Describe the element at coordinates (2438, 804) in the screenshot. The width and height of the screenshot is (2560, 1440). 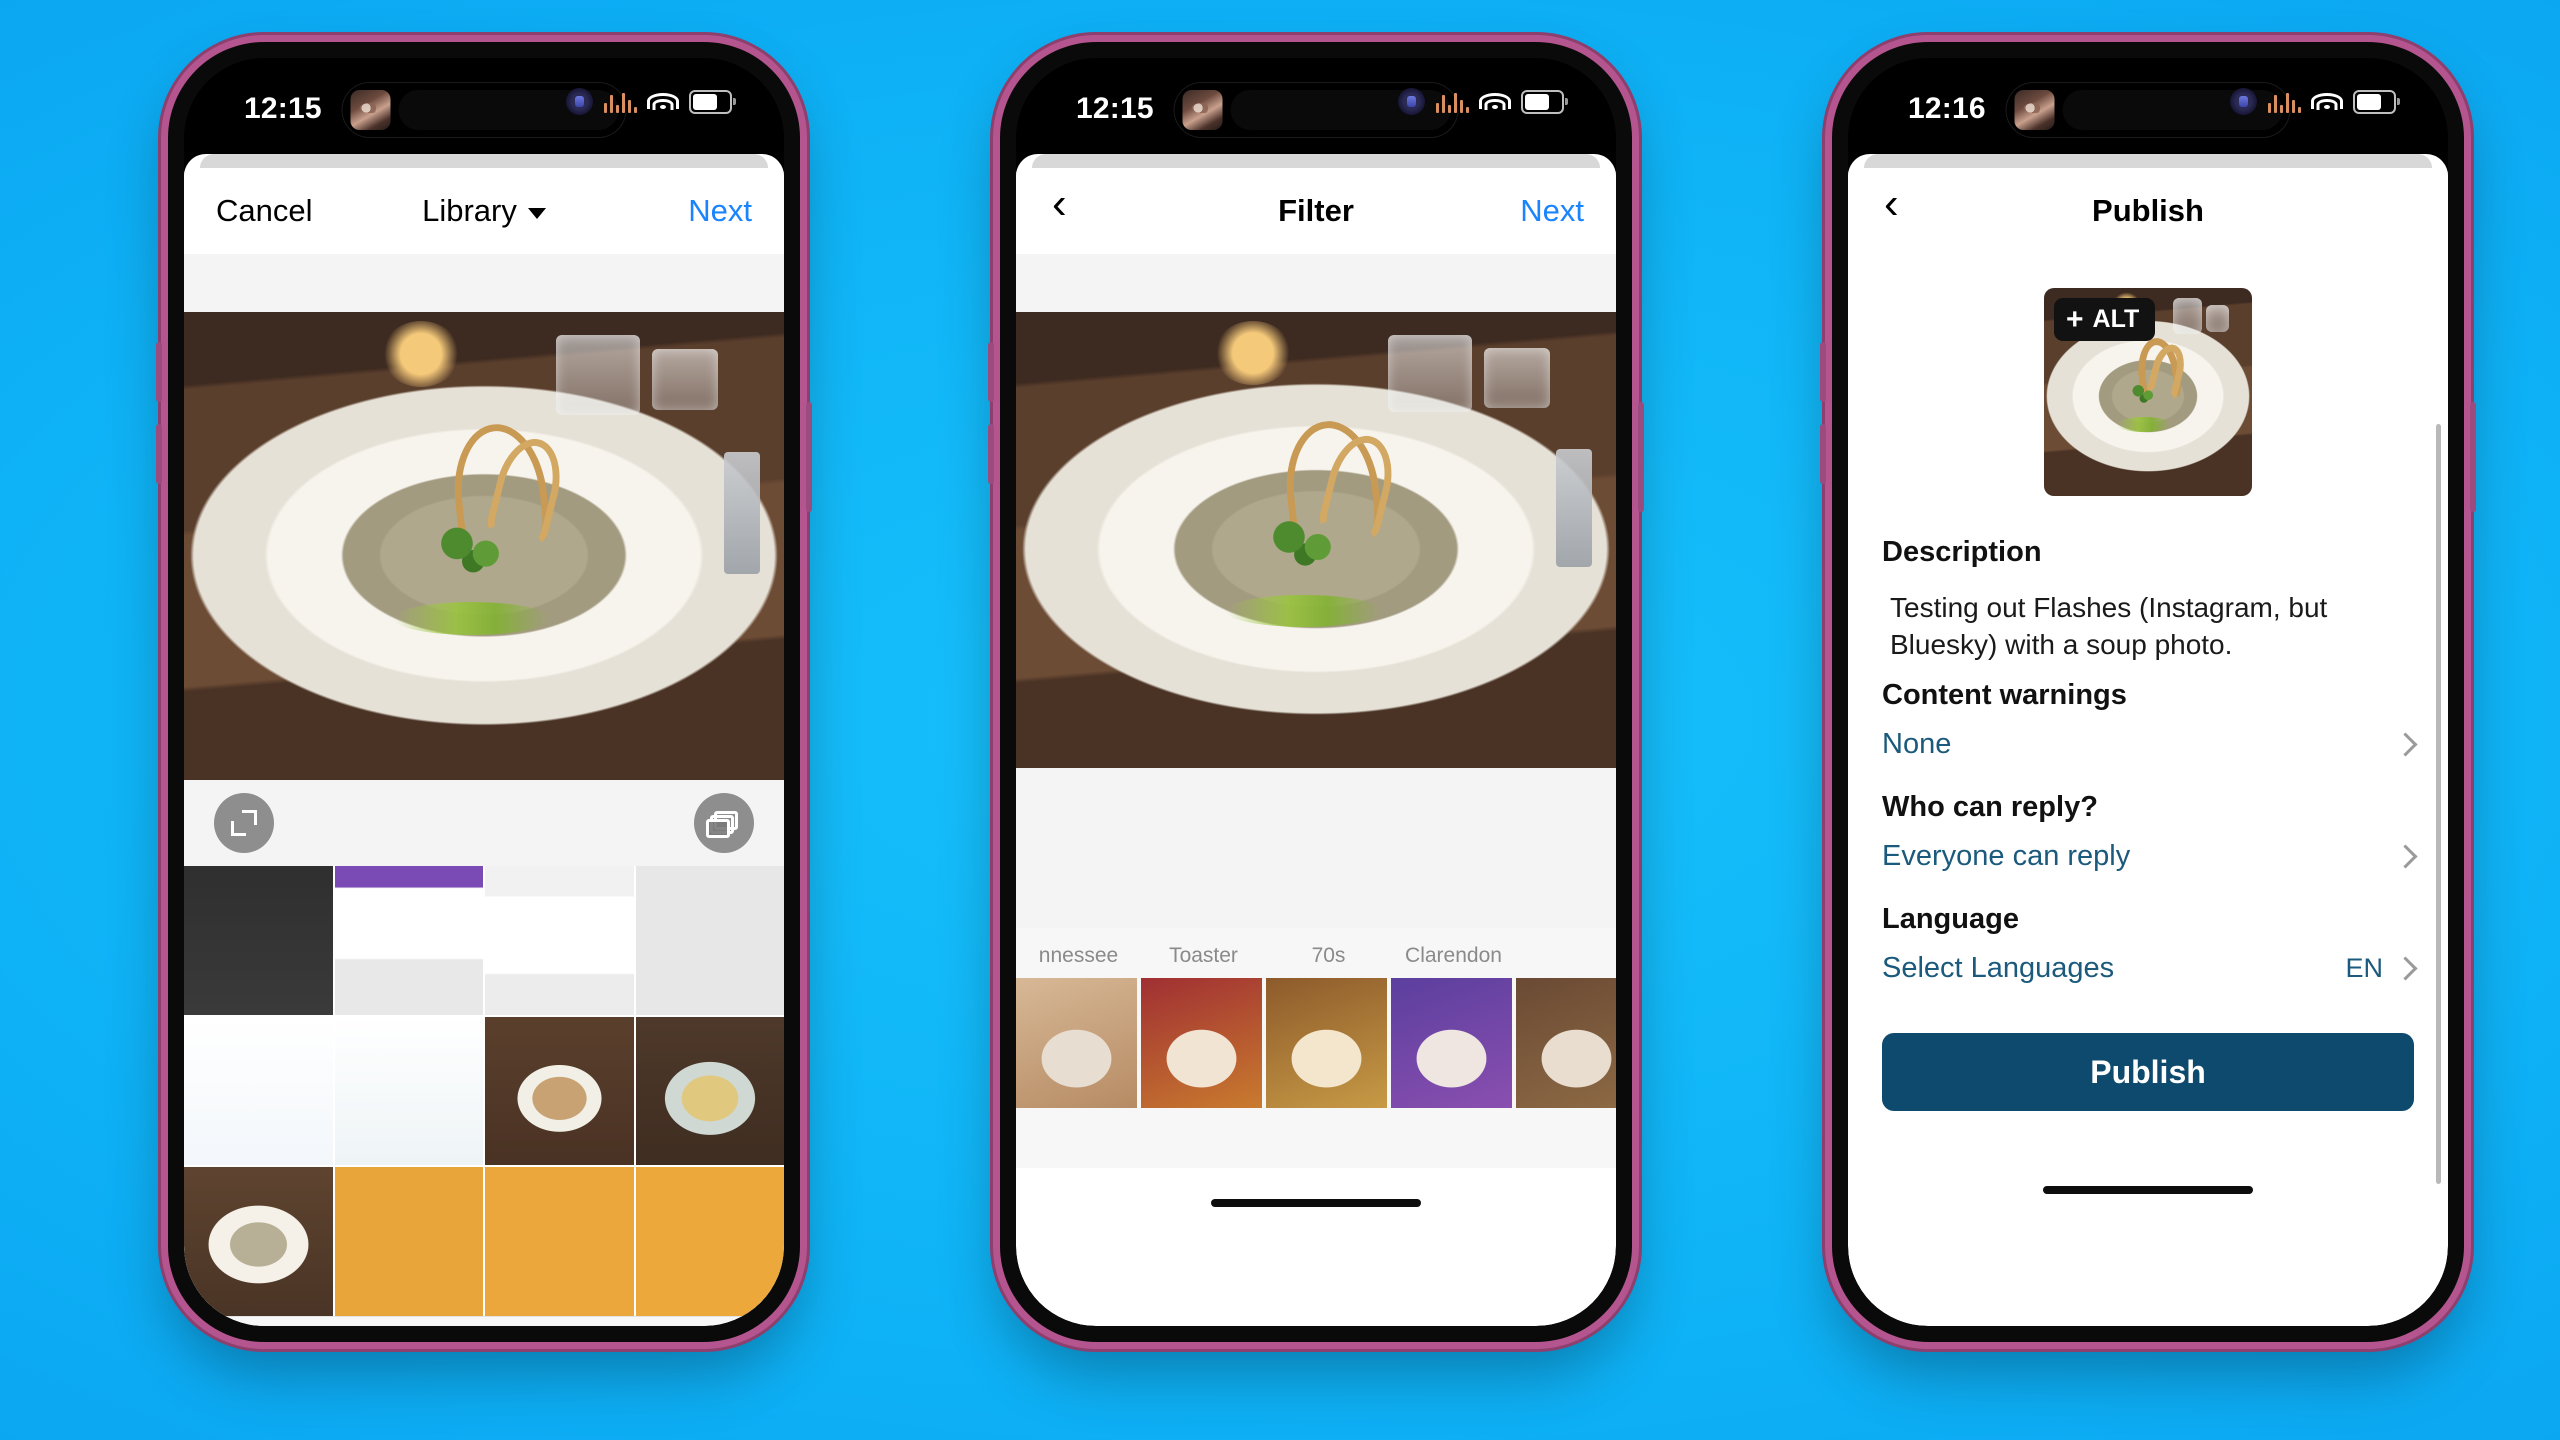
I see `scrollbar` at that location.